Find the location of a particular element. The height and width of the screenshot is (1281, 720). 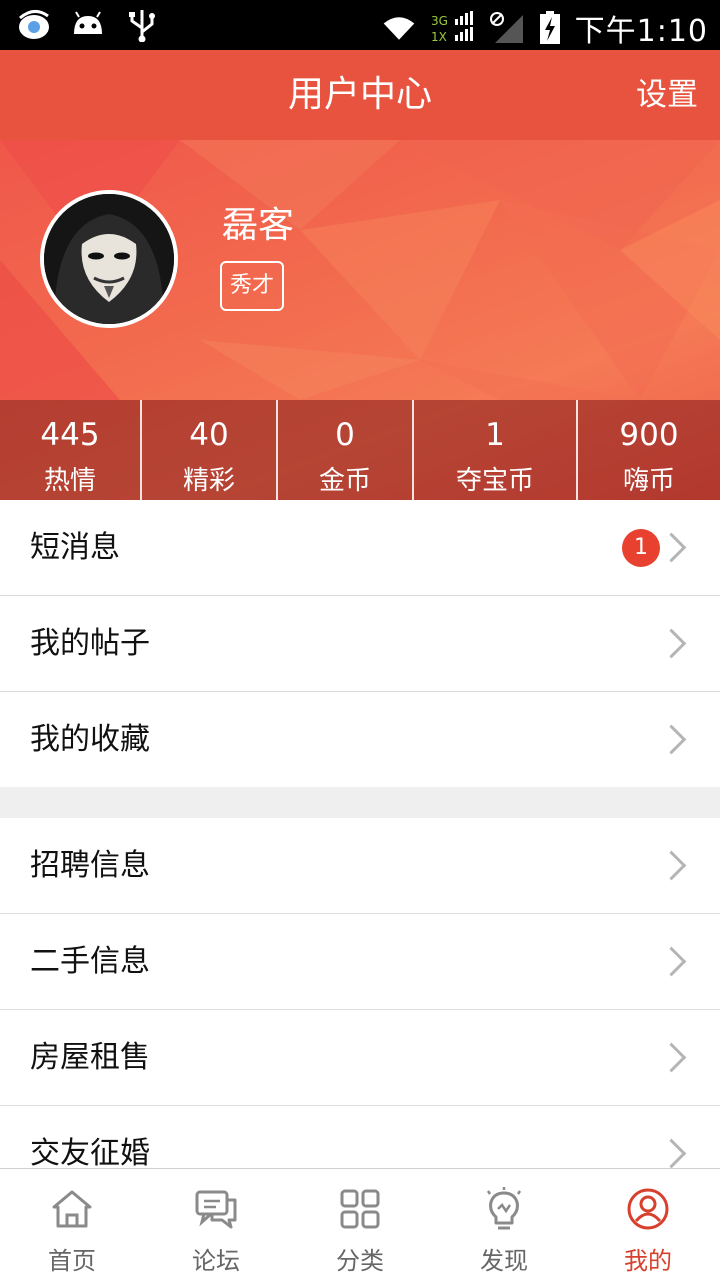

profile-icon is located at coordinates (648, 1209).